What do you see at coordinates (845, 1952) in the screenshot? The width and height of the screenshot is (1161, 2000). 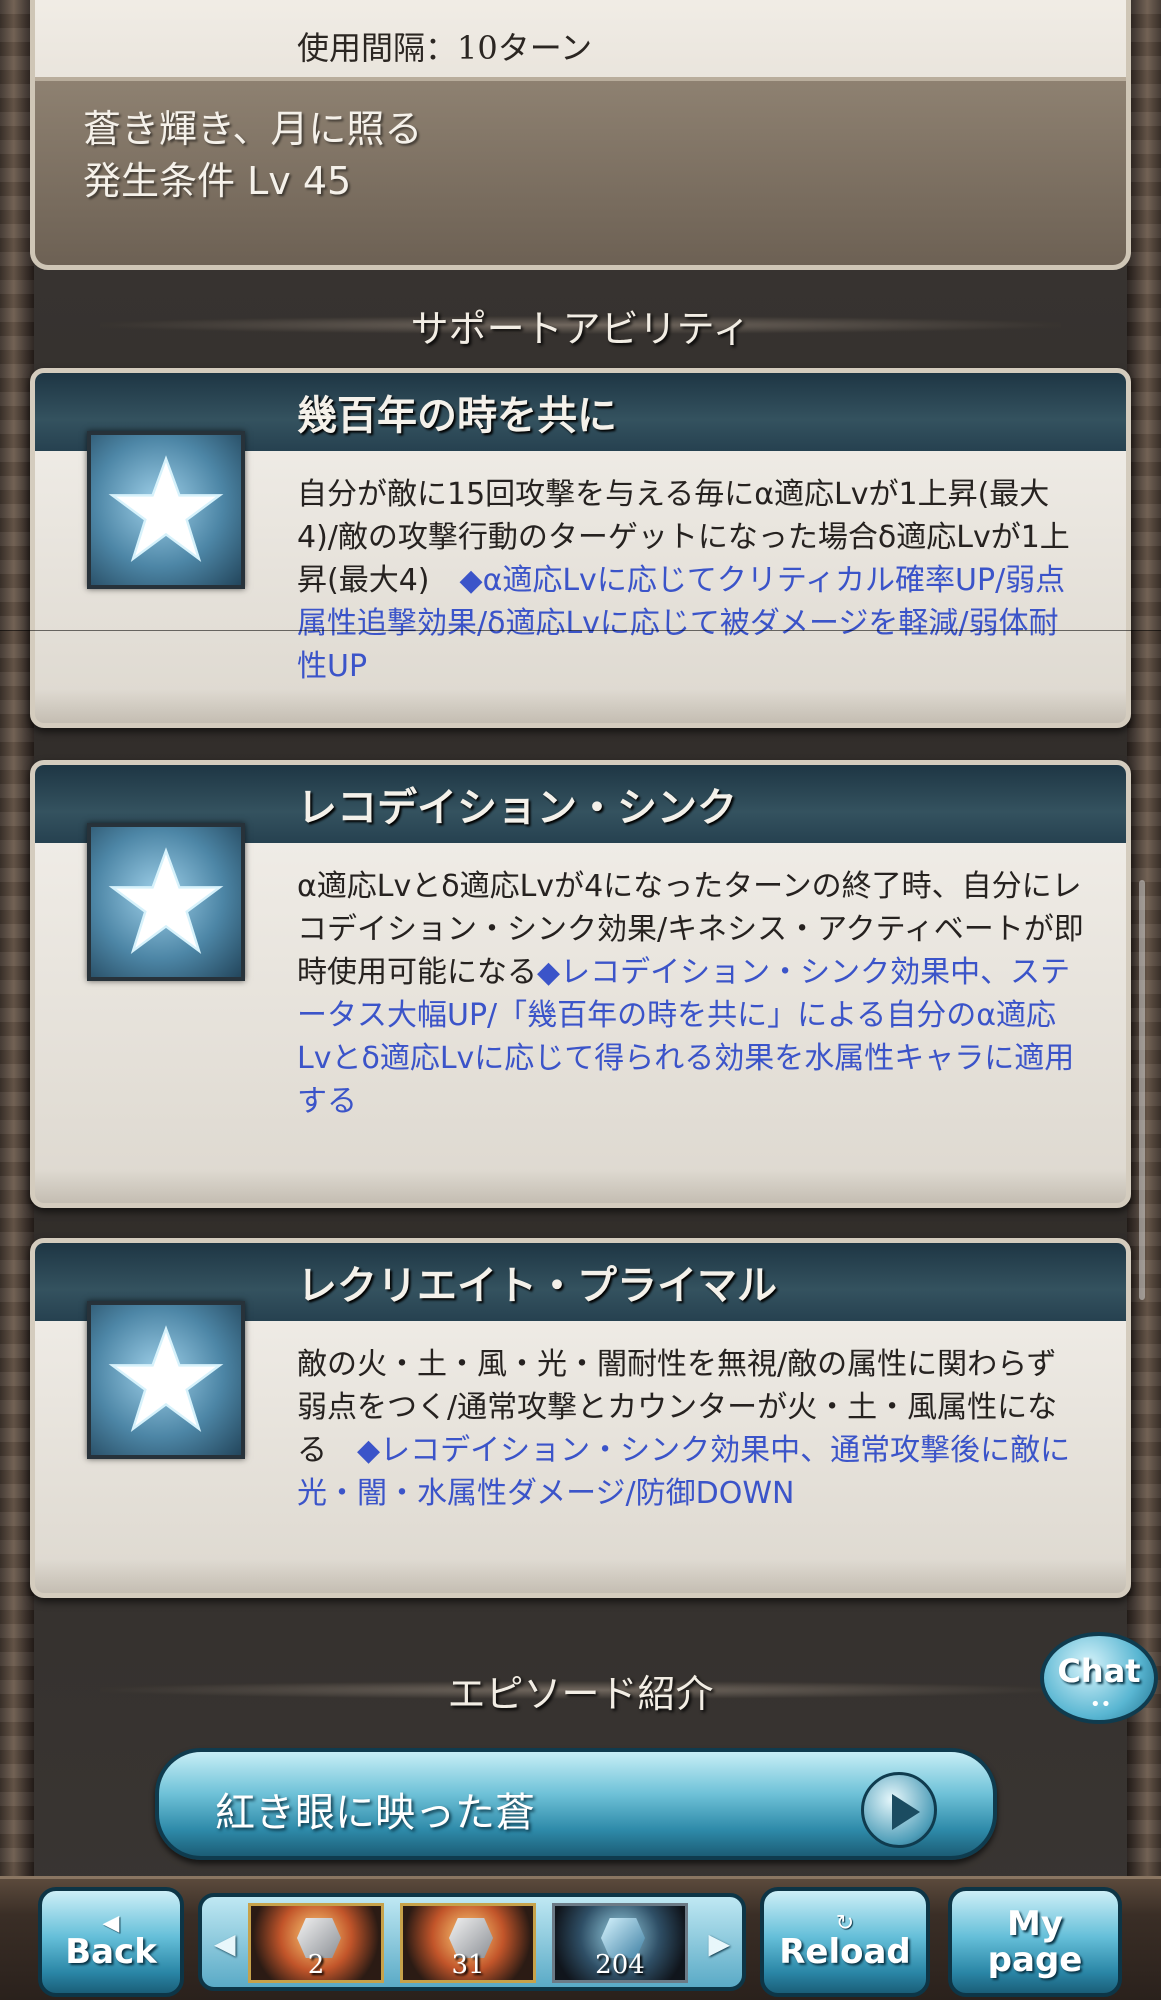 I see `reload-label: Reload` at bounding box center [845, 1952].